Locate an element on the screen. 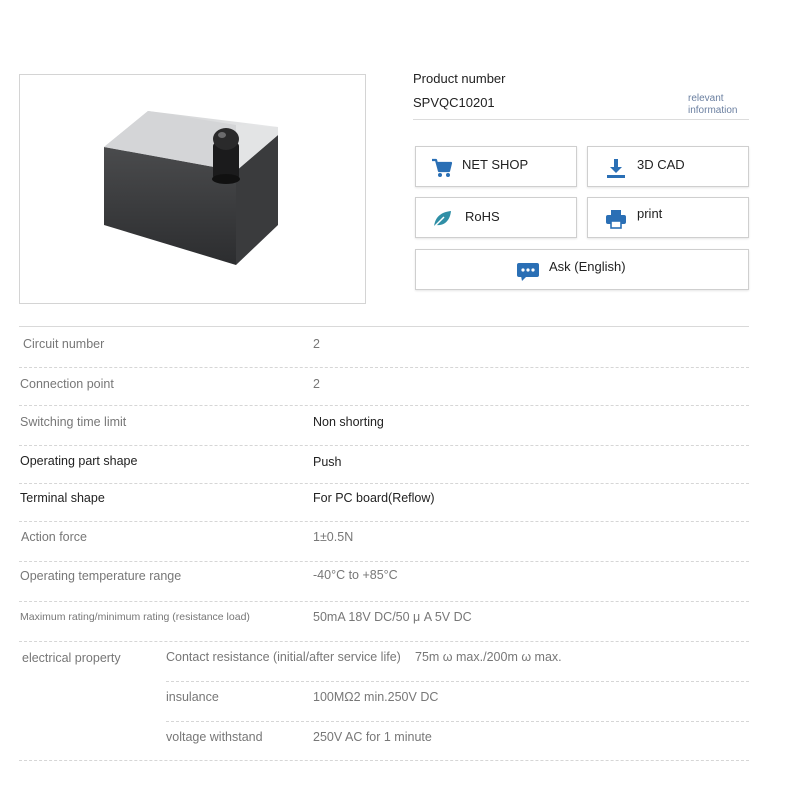  spec-row-operating-part-shape: Operating part shape Push is located at coordinates (384, 465).